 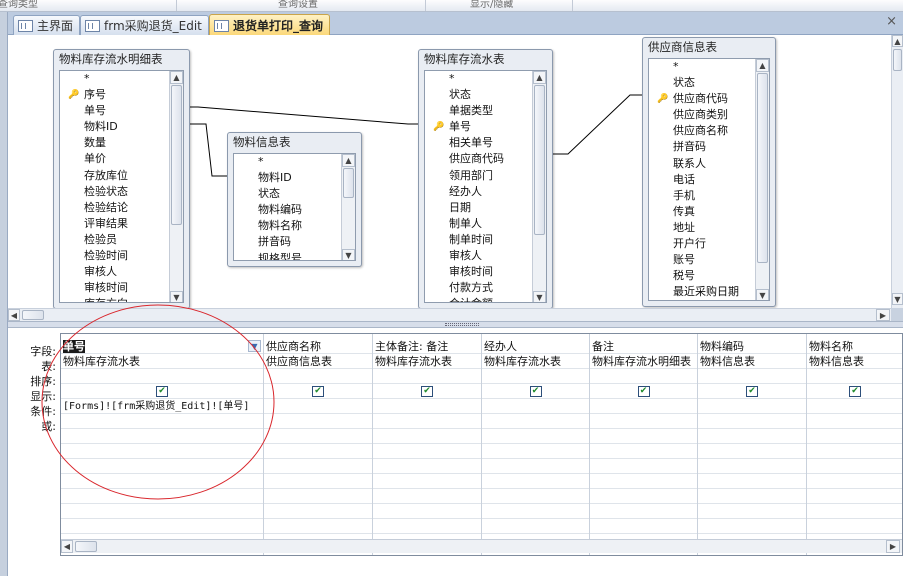 What do you see at coordinates (114, 224) in the screenshot?
I see `field-item: 评审结果` at bounding box center [114, 224].